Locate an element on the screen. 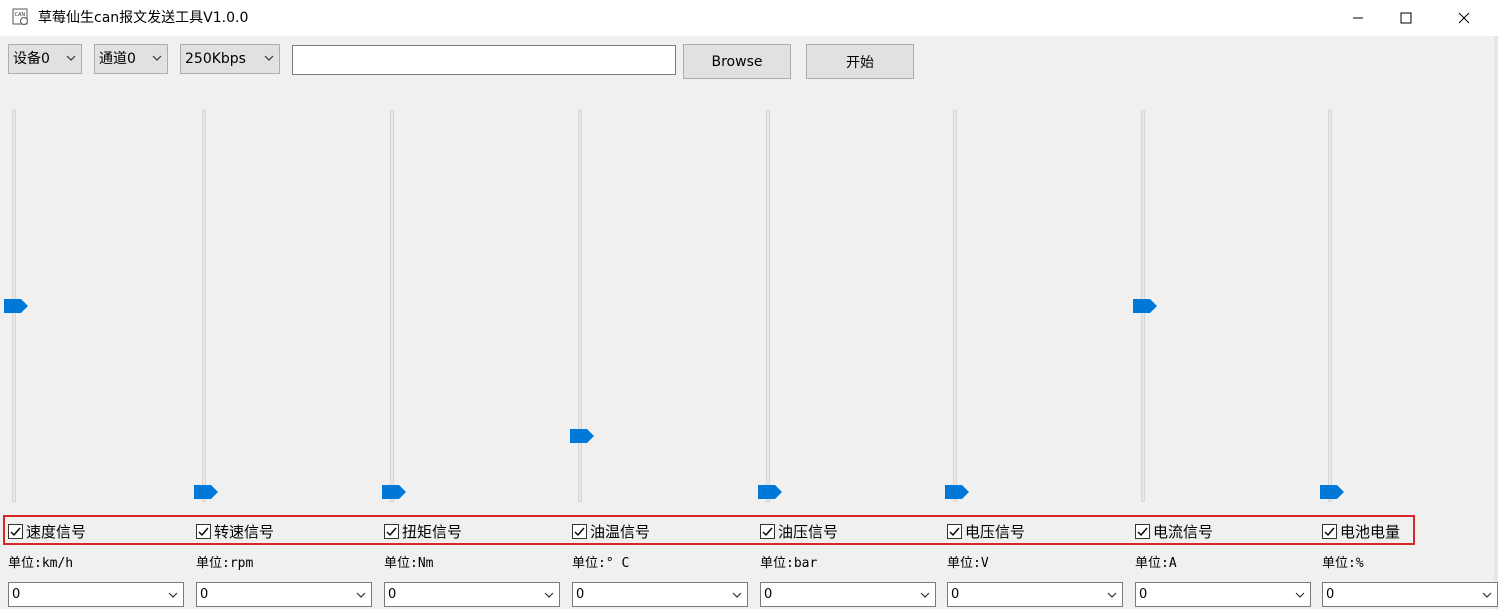  start-button: 开始 is located at coordinates (860, 61).